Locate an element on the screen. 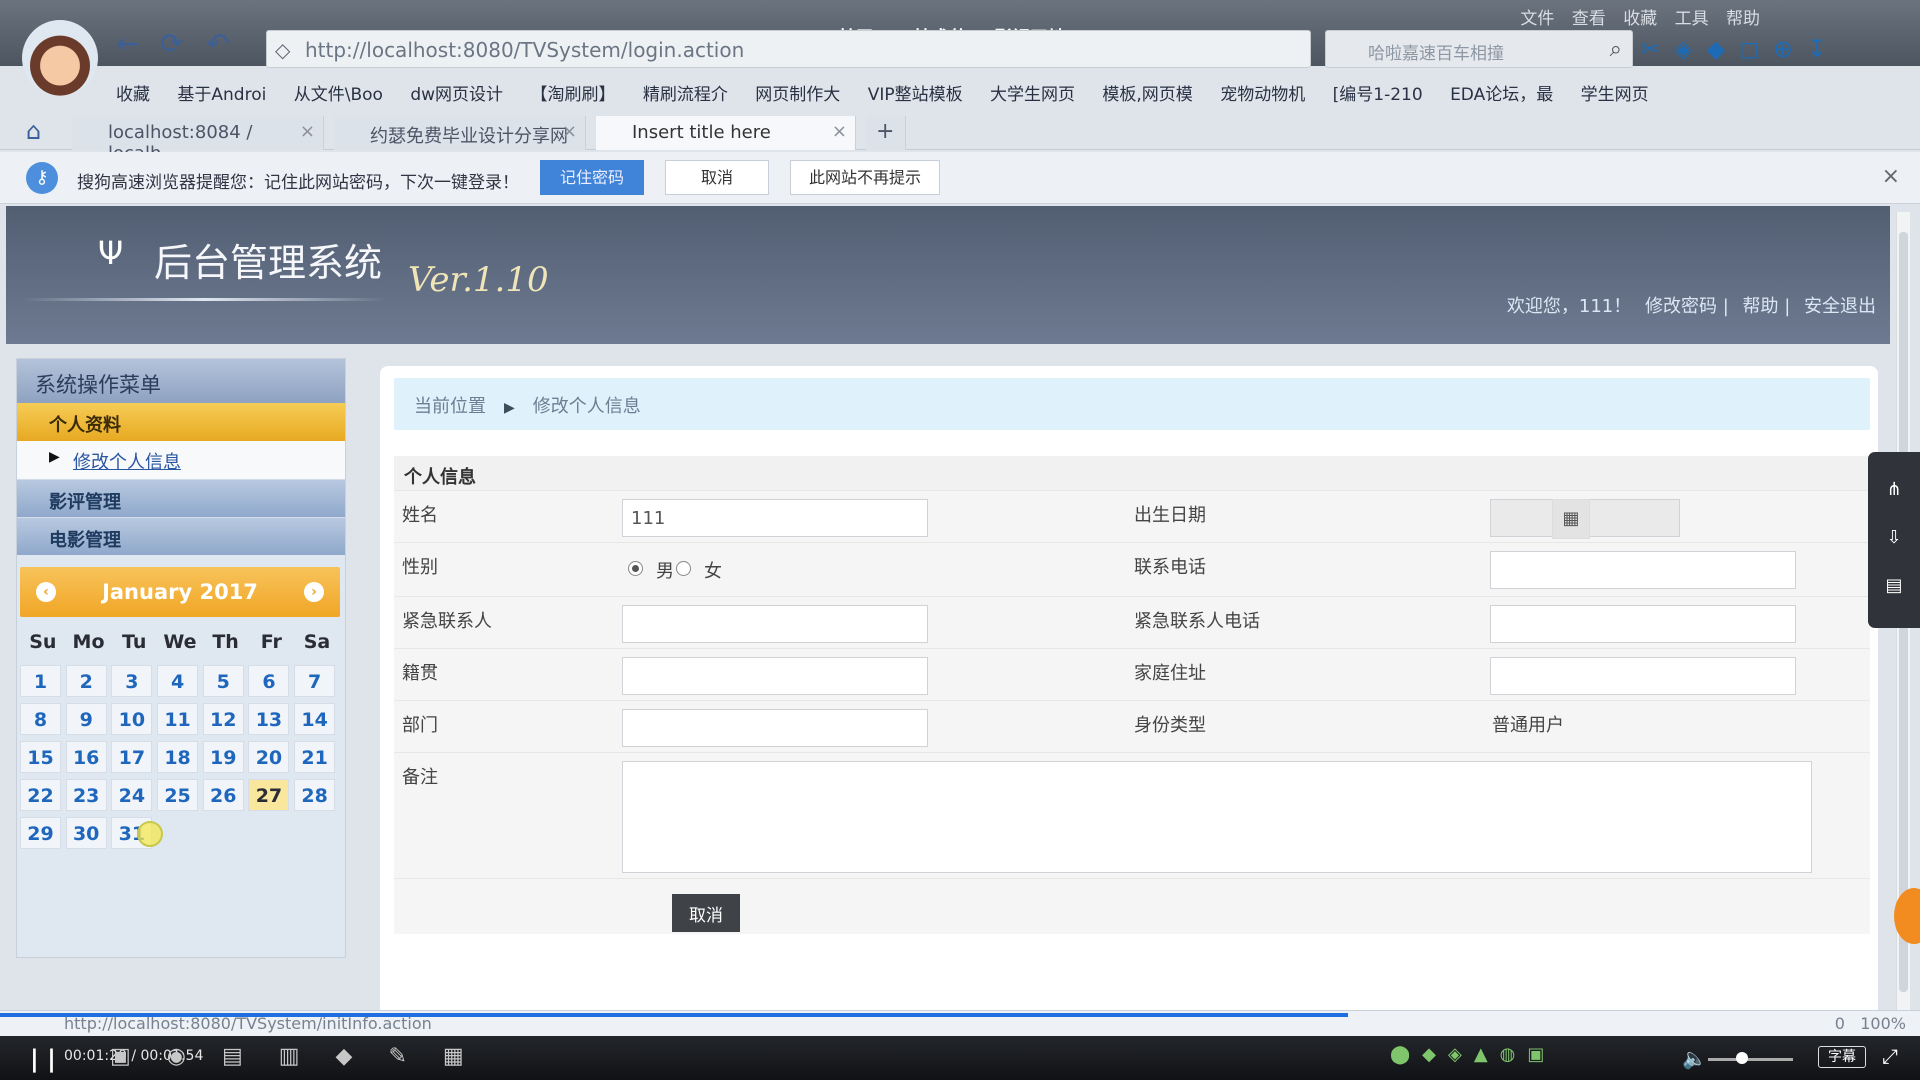 The width and height of the screenshot is (1920, 1080). emergency-phone-field is located at coordinates (1643, 624).